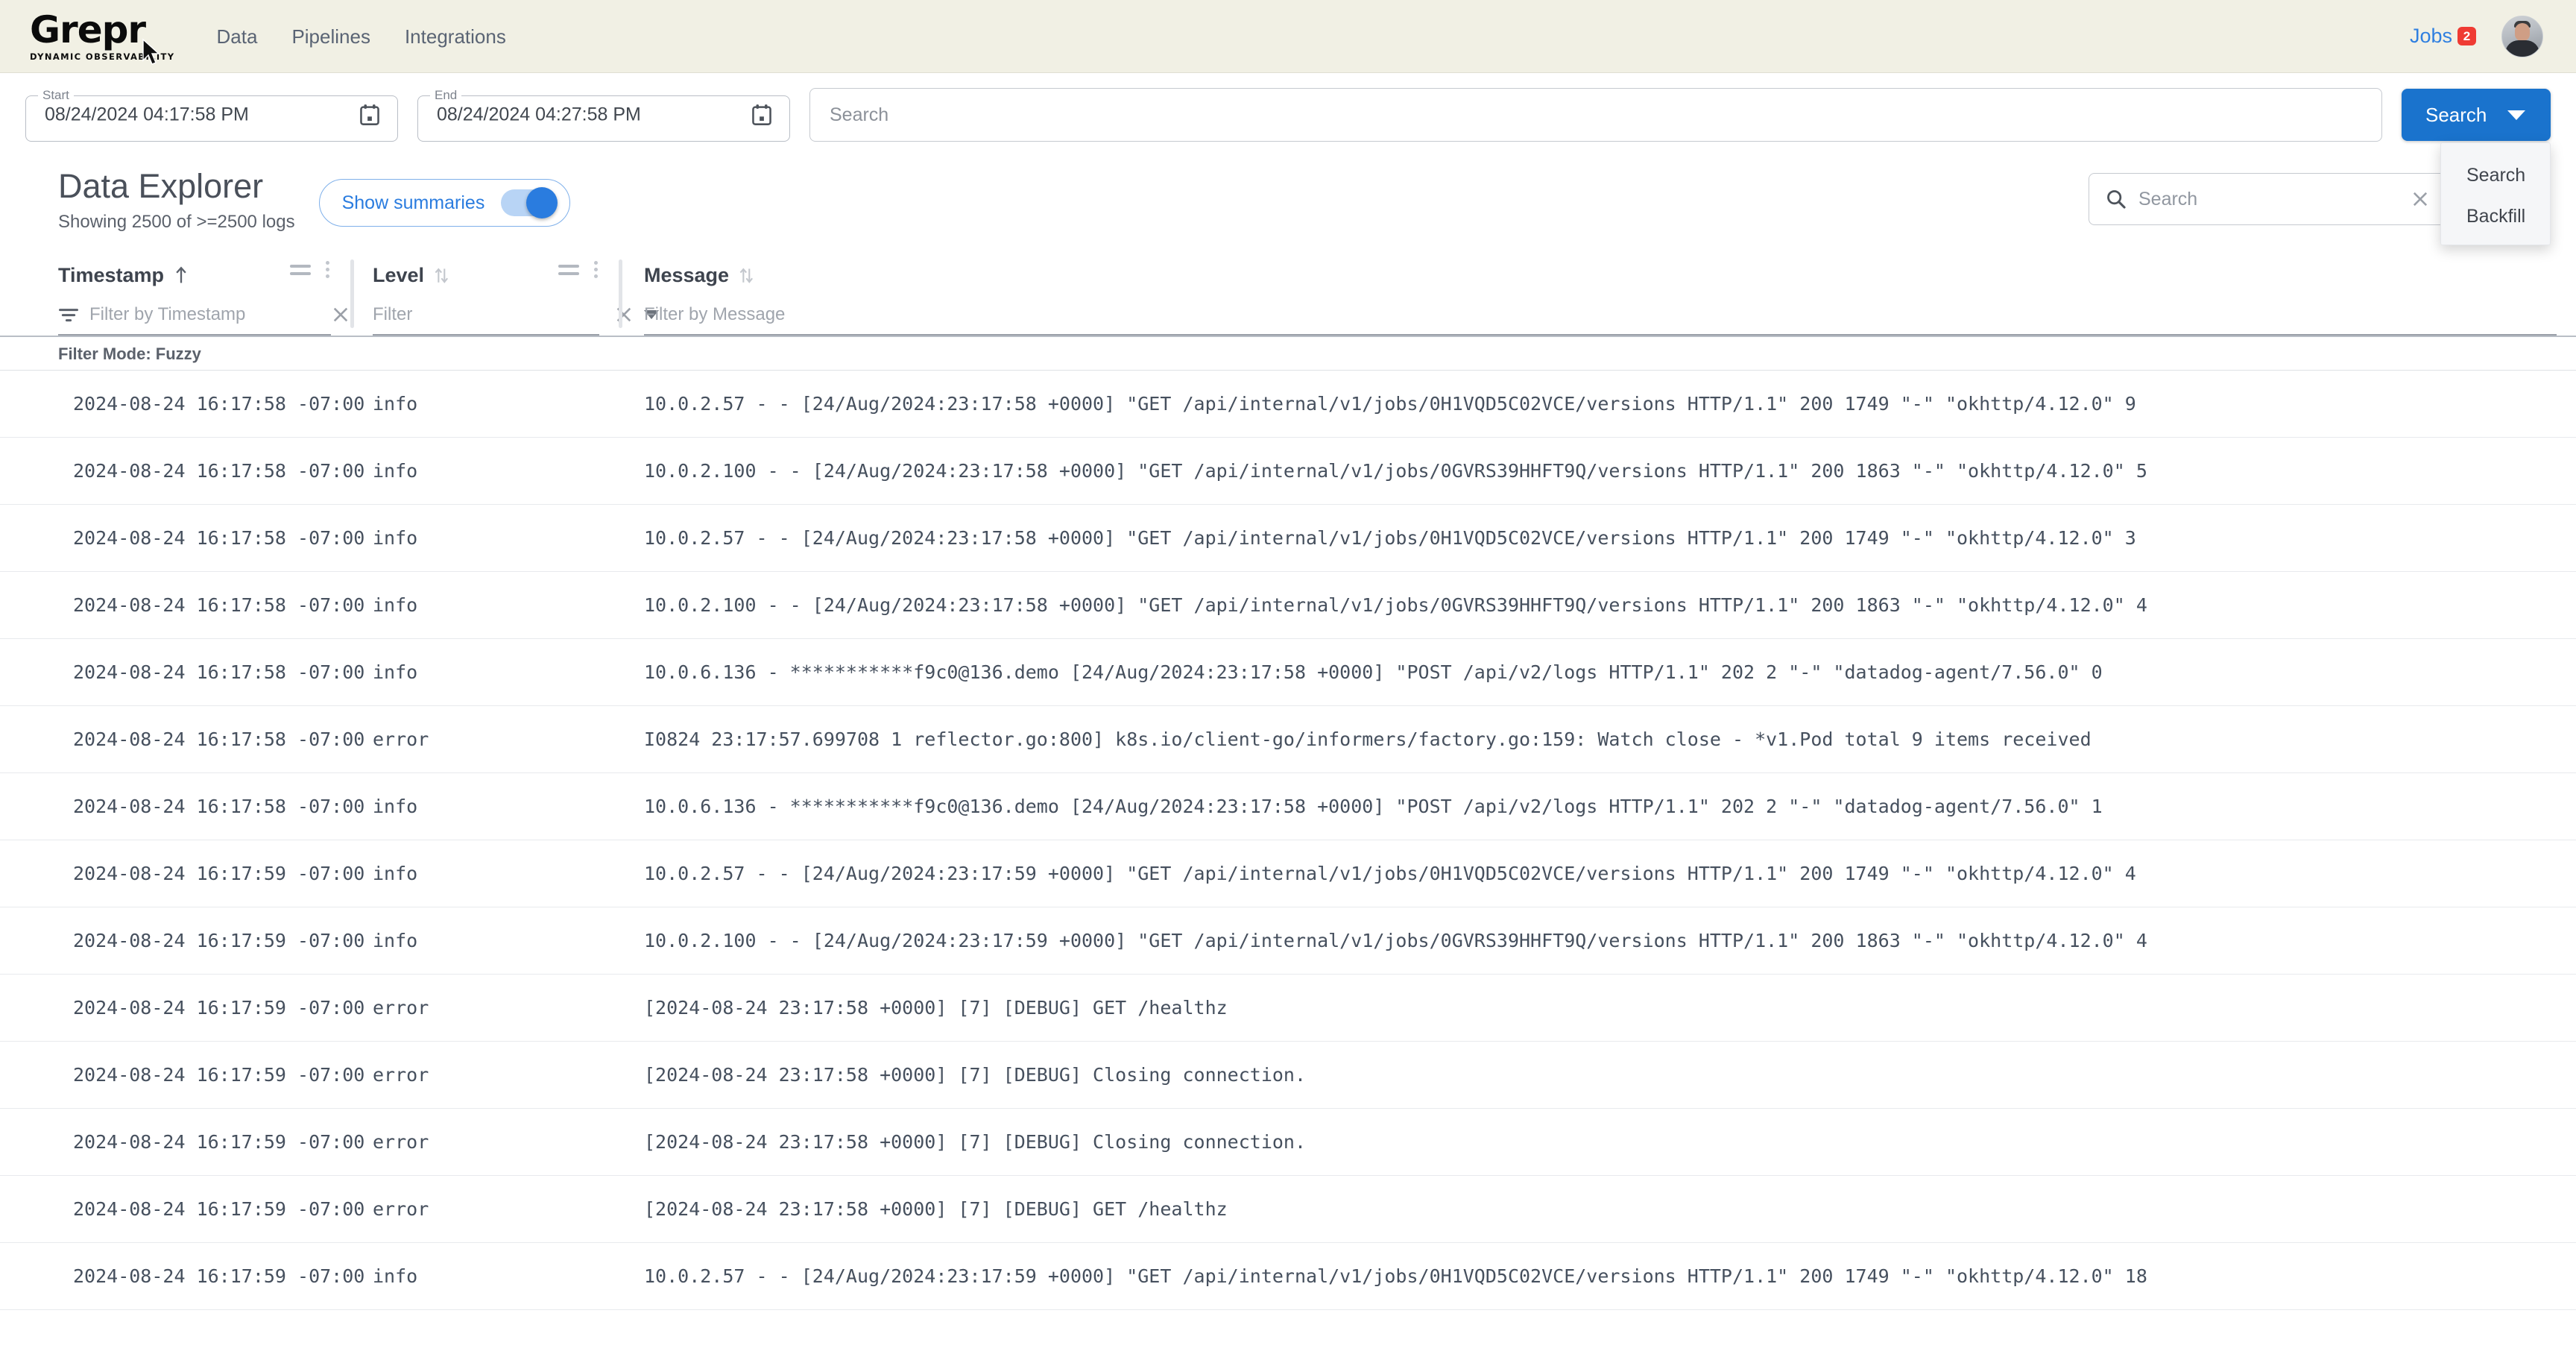  Describe the element at coordinates (413, 202) in the screenshot. I see `show-summaries-label: Show summaries` at that location.